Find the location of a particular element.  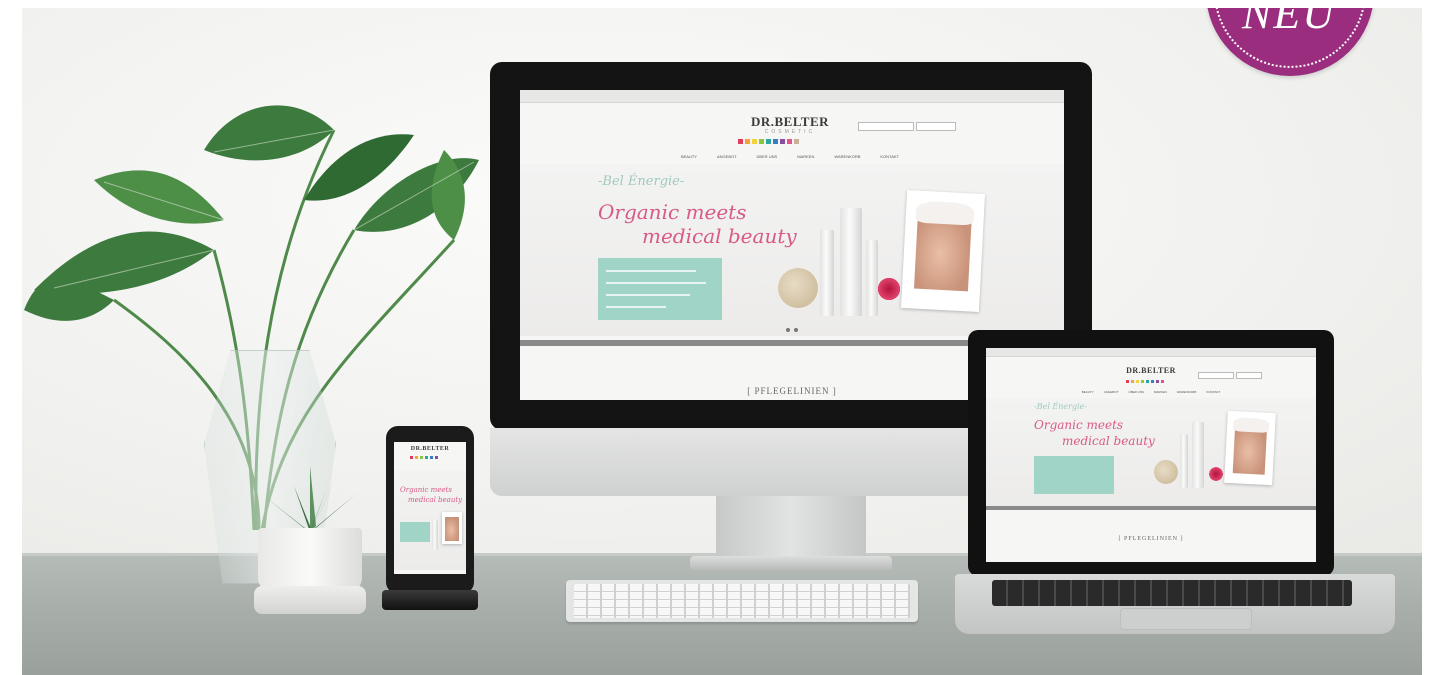

laptop-keyboard is located at coordinates (1172, 593).